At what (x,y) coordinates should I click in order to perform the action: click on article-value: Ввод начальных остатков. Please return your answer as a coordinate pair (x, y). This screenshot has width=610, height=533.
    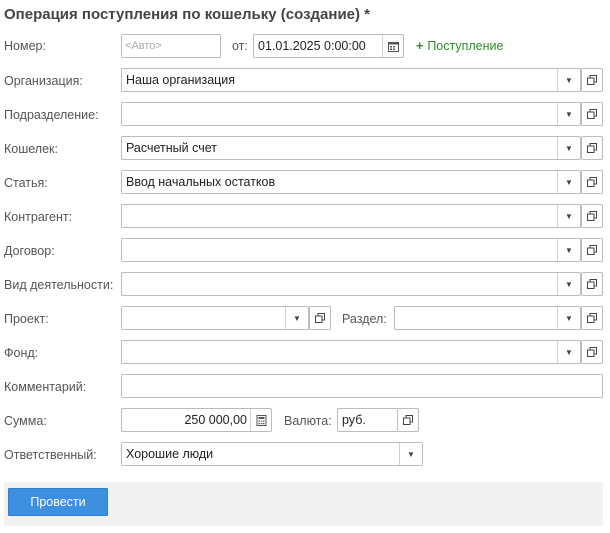
    Looking at the image, I should click on (201, 182).